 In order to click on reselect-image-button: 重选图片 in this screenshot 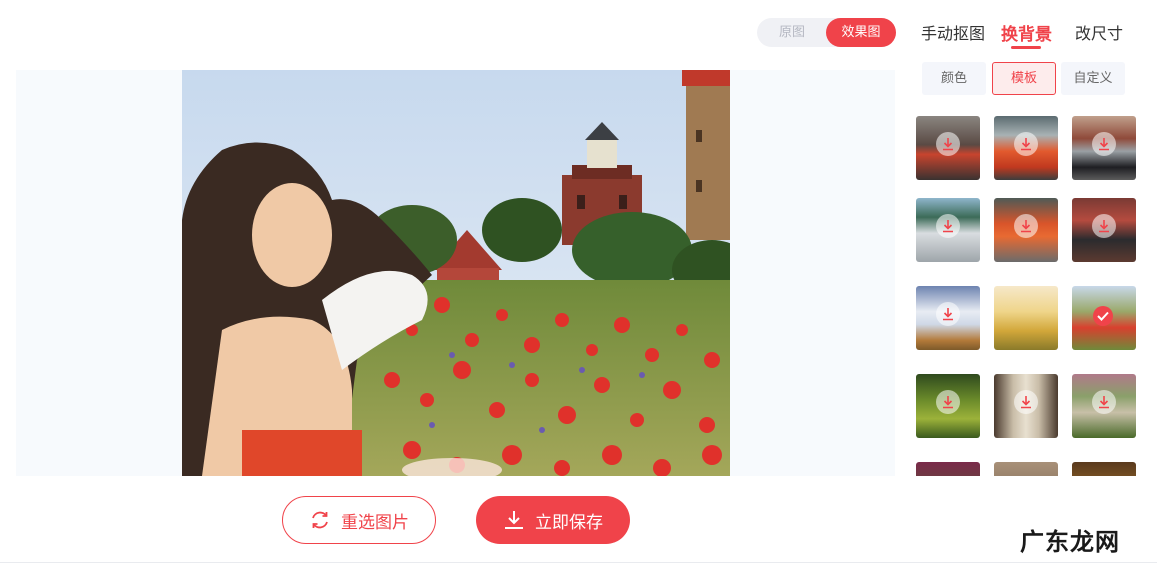, I will do `click(359, 520)`.